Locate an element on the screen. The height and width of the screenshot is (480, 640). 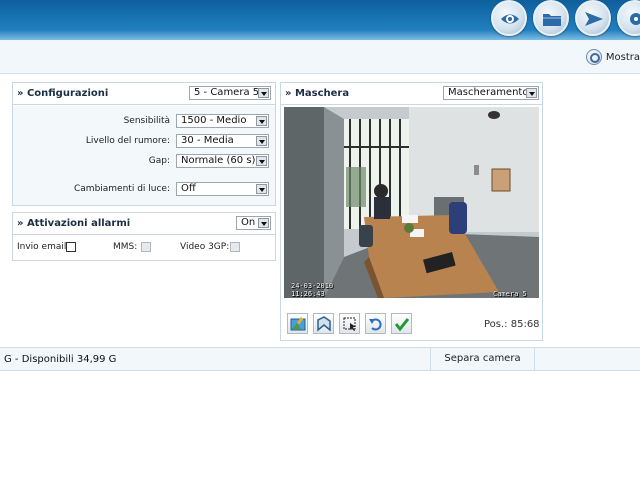
noise-select: 30 - Media is located at coordinates (222, 141).